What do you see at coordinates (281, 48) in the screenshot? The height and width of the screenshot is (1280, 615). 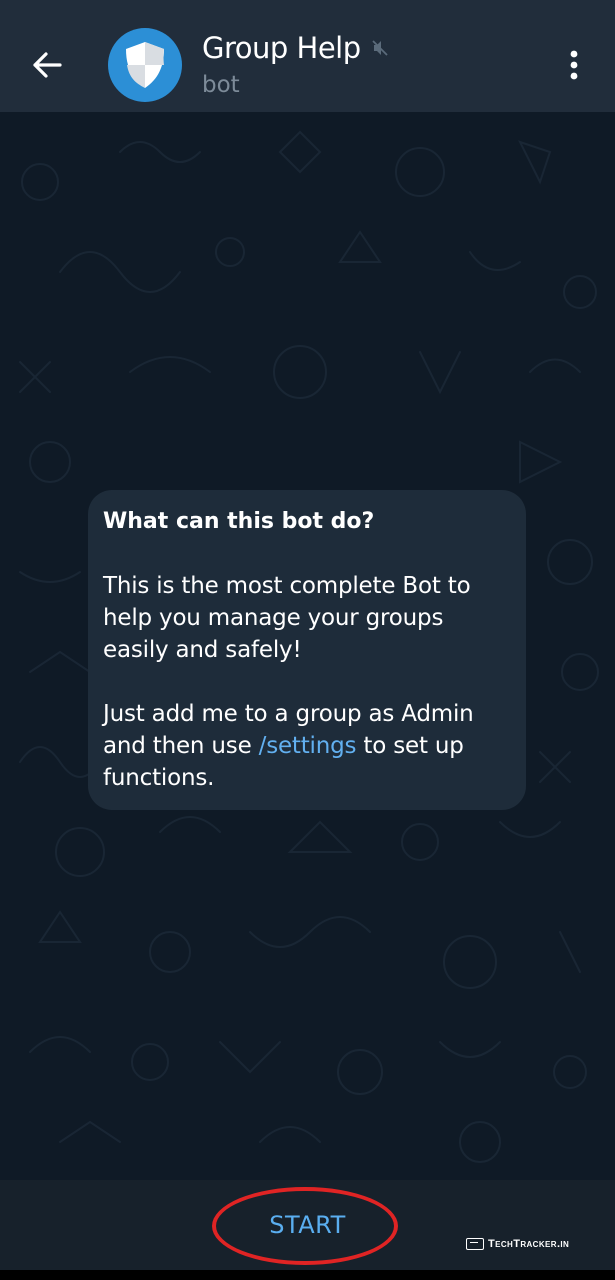 I see `chat-title: Group Help` at bounding box center [281, 48].